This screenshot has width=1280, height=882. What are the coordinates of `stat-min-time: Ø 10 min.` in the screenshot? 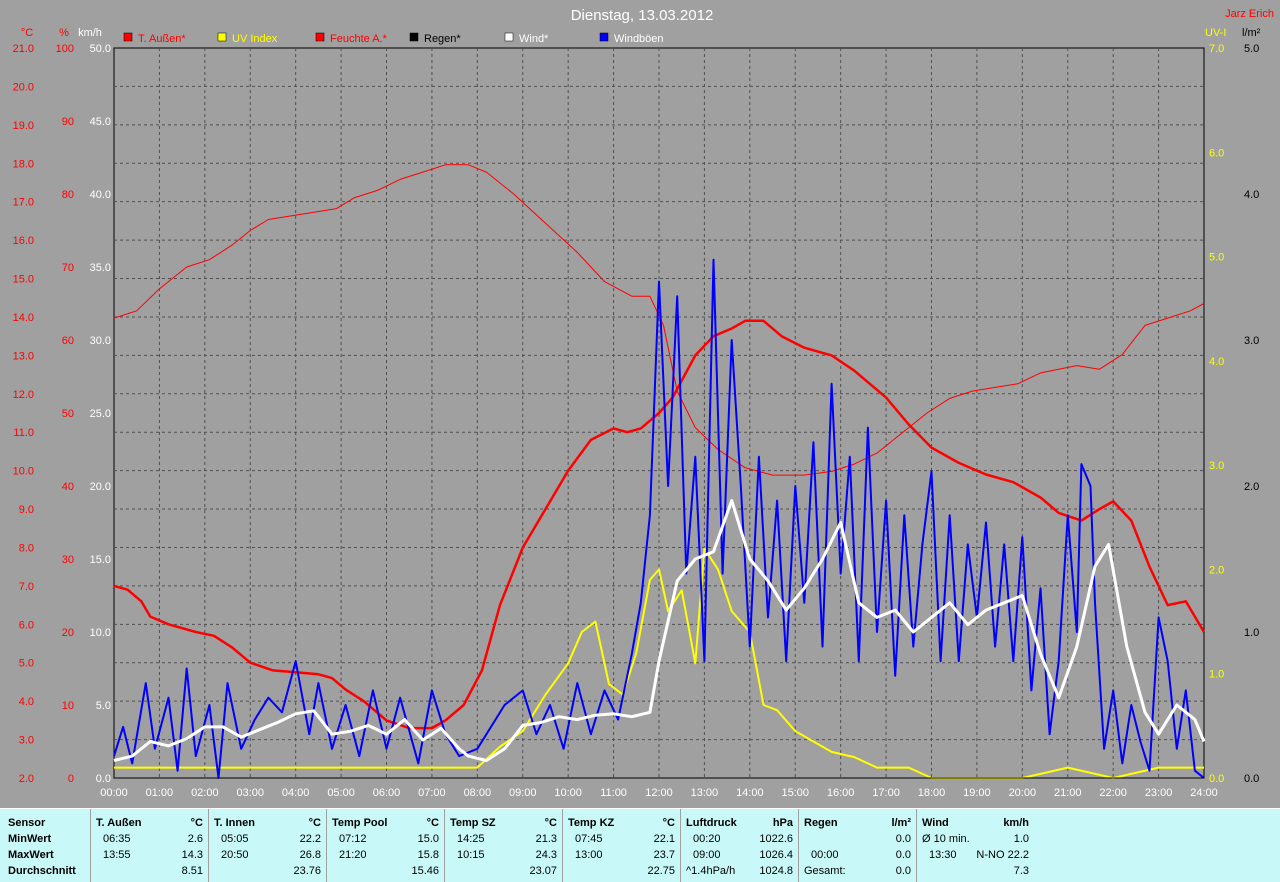 It's located at (946, 839).